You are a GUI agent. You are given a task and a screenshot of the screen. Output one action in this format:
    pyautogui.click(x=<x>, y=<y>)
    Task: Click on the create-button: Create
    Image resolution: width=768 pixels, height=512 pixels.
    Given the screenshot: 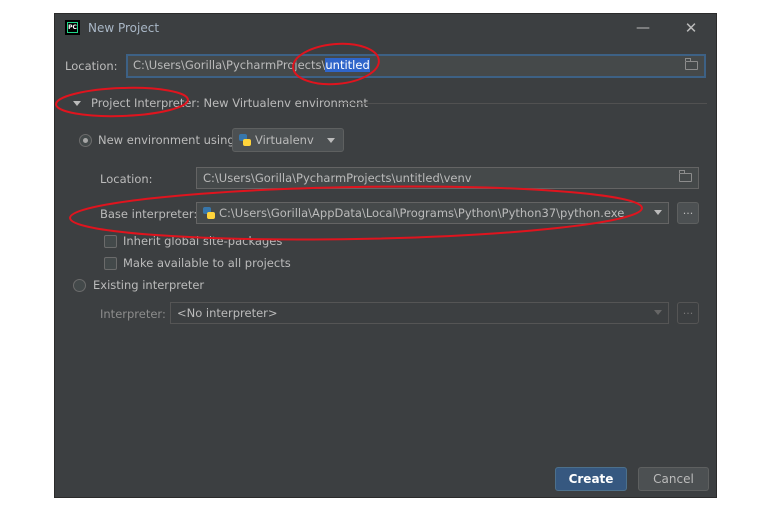 What is the action you would take?
    pyautogui.click(x=591, y=479)
    